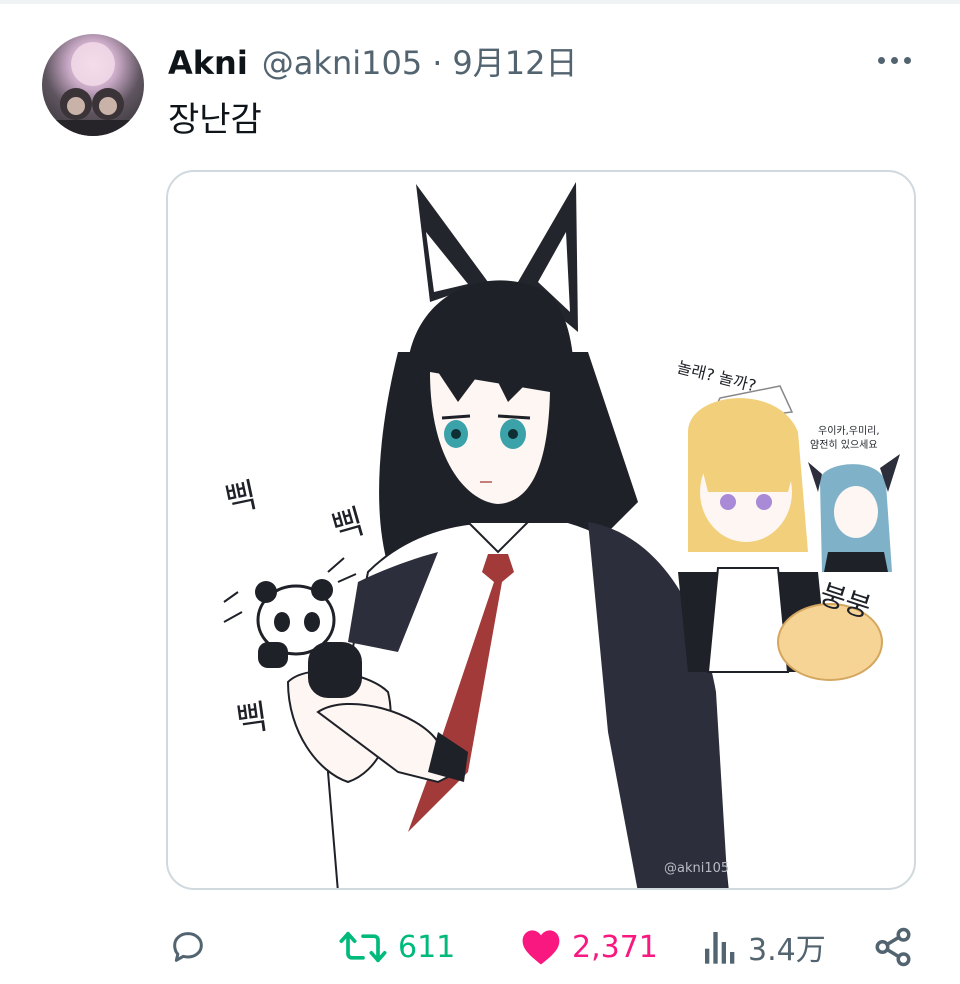 This screenshot has width=960, height=984. What do you see at coordinates (514, 61) in the screenshot?
I see `tweet-date: 9月12日` at bounding box center [514, 61].